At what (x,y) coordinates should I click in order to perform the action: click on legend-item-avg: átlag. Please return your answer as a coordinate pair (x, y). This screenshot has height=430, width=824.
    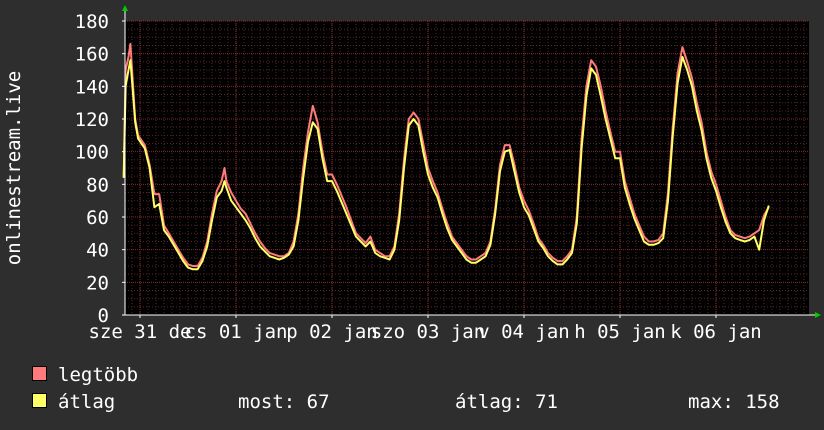
    Looking at the image, I should click on (73, 402).